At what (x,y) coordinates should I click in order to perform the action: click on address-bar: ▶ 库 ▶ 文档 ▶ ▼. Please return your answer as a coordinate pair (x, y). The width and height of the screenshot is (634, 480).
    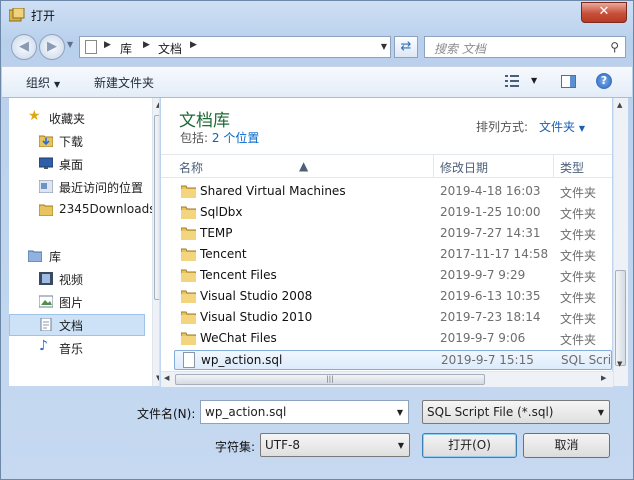
    Looking at the image, I should click on (235, 47).